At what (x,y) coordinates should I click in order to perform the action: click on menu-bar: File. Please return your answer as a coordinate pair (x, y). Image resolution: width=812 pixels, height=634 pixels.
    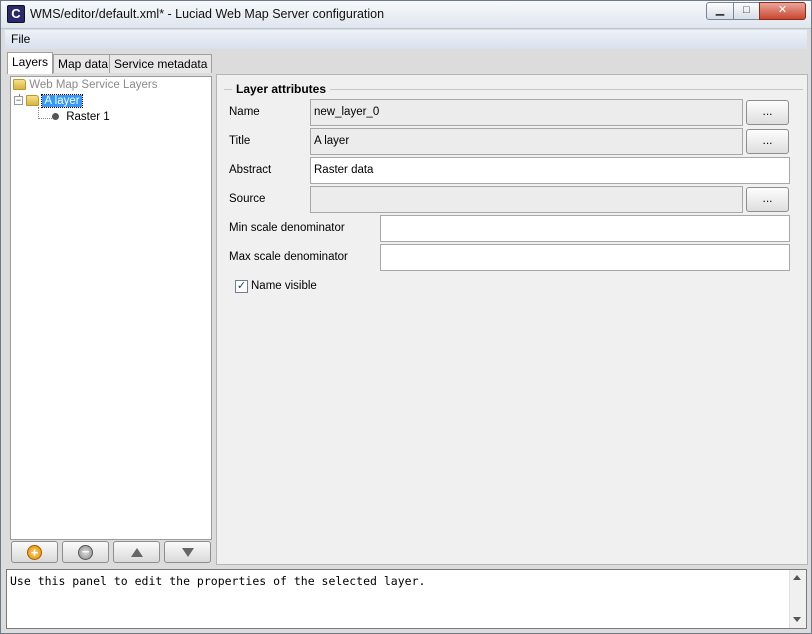
    Looking at the image, I should click on (406, 39).